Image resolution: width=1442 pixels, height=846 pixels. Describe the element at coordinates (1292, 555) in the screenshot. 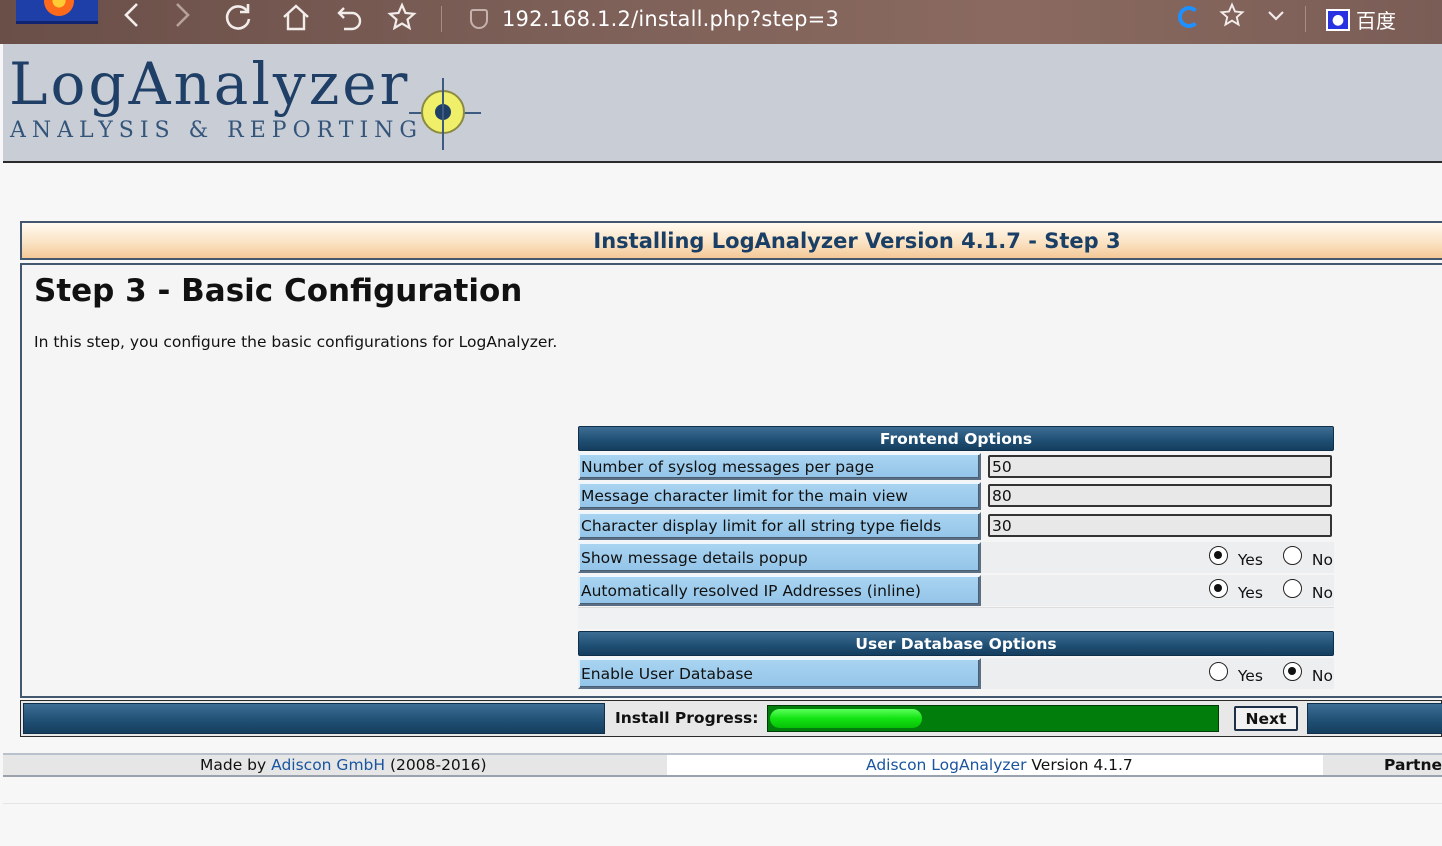

I see `details-popup-no-radio` at that location.